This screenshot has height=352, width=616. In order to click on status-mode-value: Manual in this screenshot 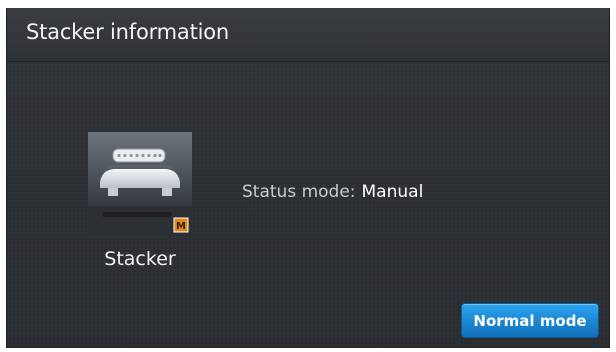, I will do `click(392, 192)`.